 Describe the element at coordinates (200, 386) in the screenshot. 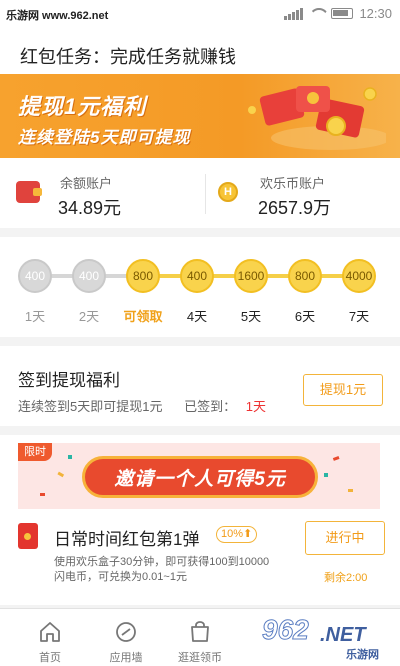

I see `signin-card: 签到提现福利 连续签到5天即可提现1元 已签到： 1天 提现1元` at that location.